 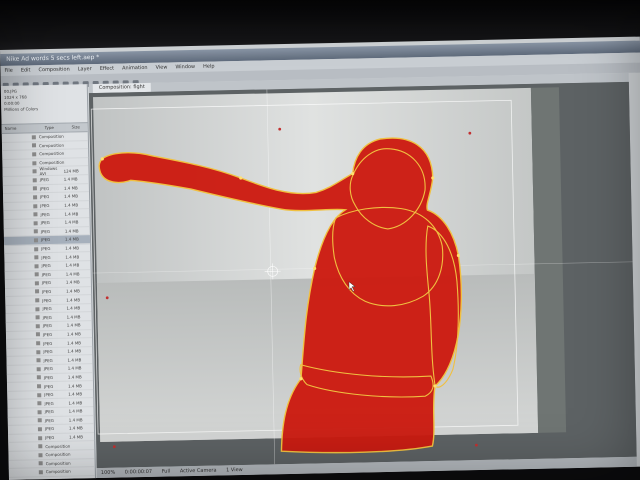 I want to click on camera-menu: Active Camera, so click(x=198, y=471).